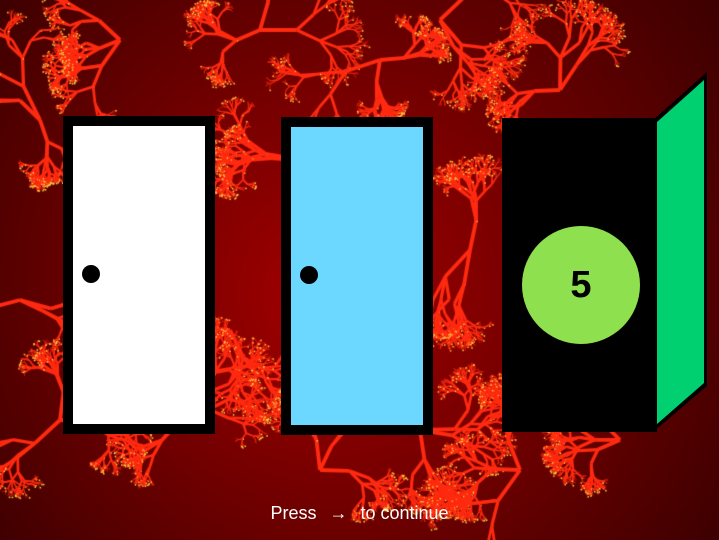  I want to click on prize-value: 5, so click(581, 284).